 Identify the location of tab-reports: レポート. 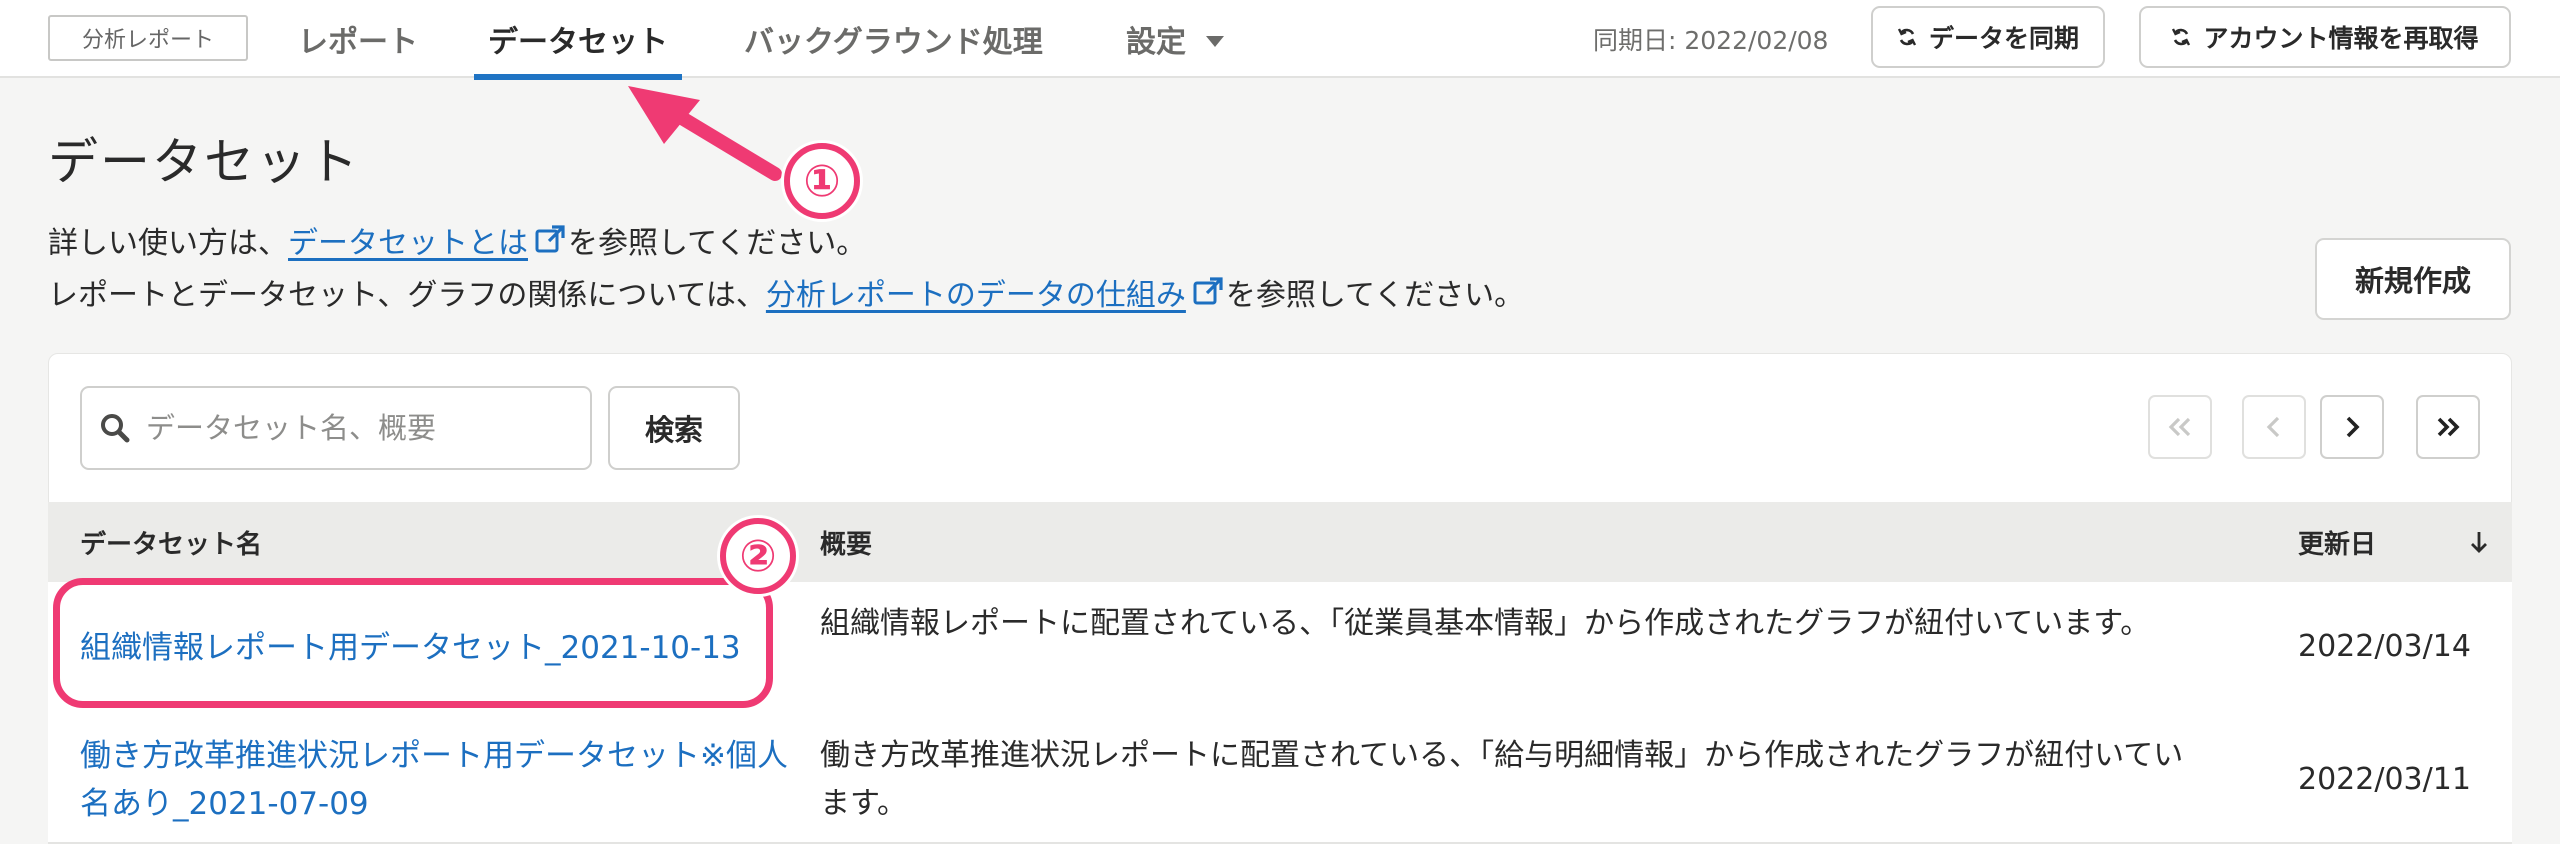
(358, 39).